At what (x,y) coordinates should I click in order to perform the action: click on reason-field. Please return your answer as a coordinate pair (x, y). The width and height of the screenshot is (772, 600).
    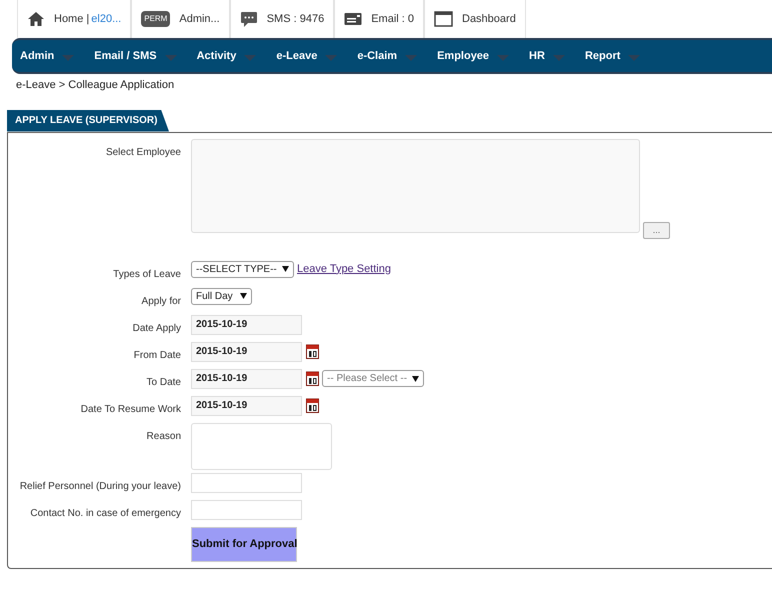
    Looking at the image, I should click on (261, 446).